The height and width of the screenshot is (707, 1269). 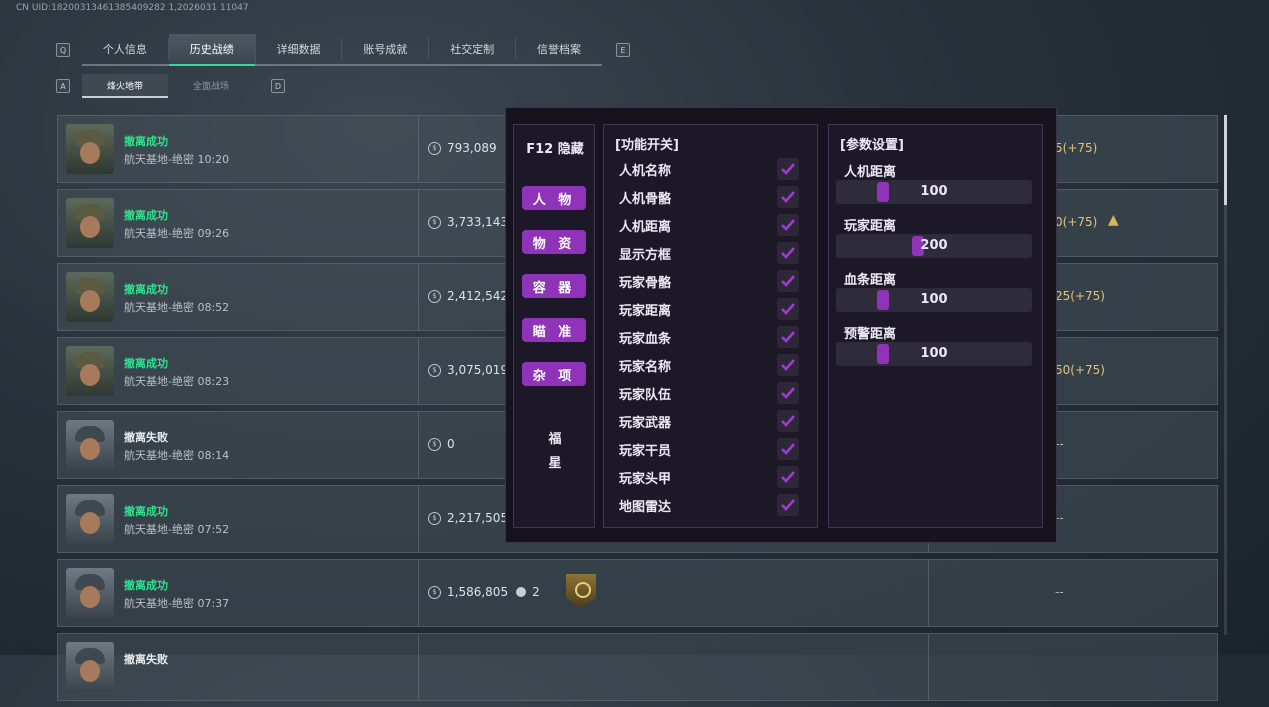 What do you see at coordinates (714, 253) in the screenshot?
I see `feature-toggle-row: 显示方框` at bounding box center [714, 253].